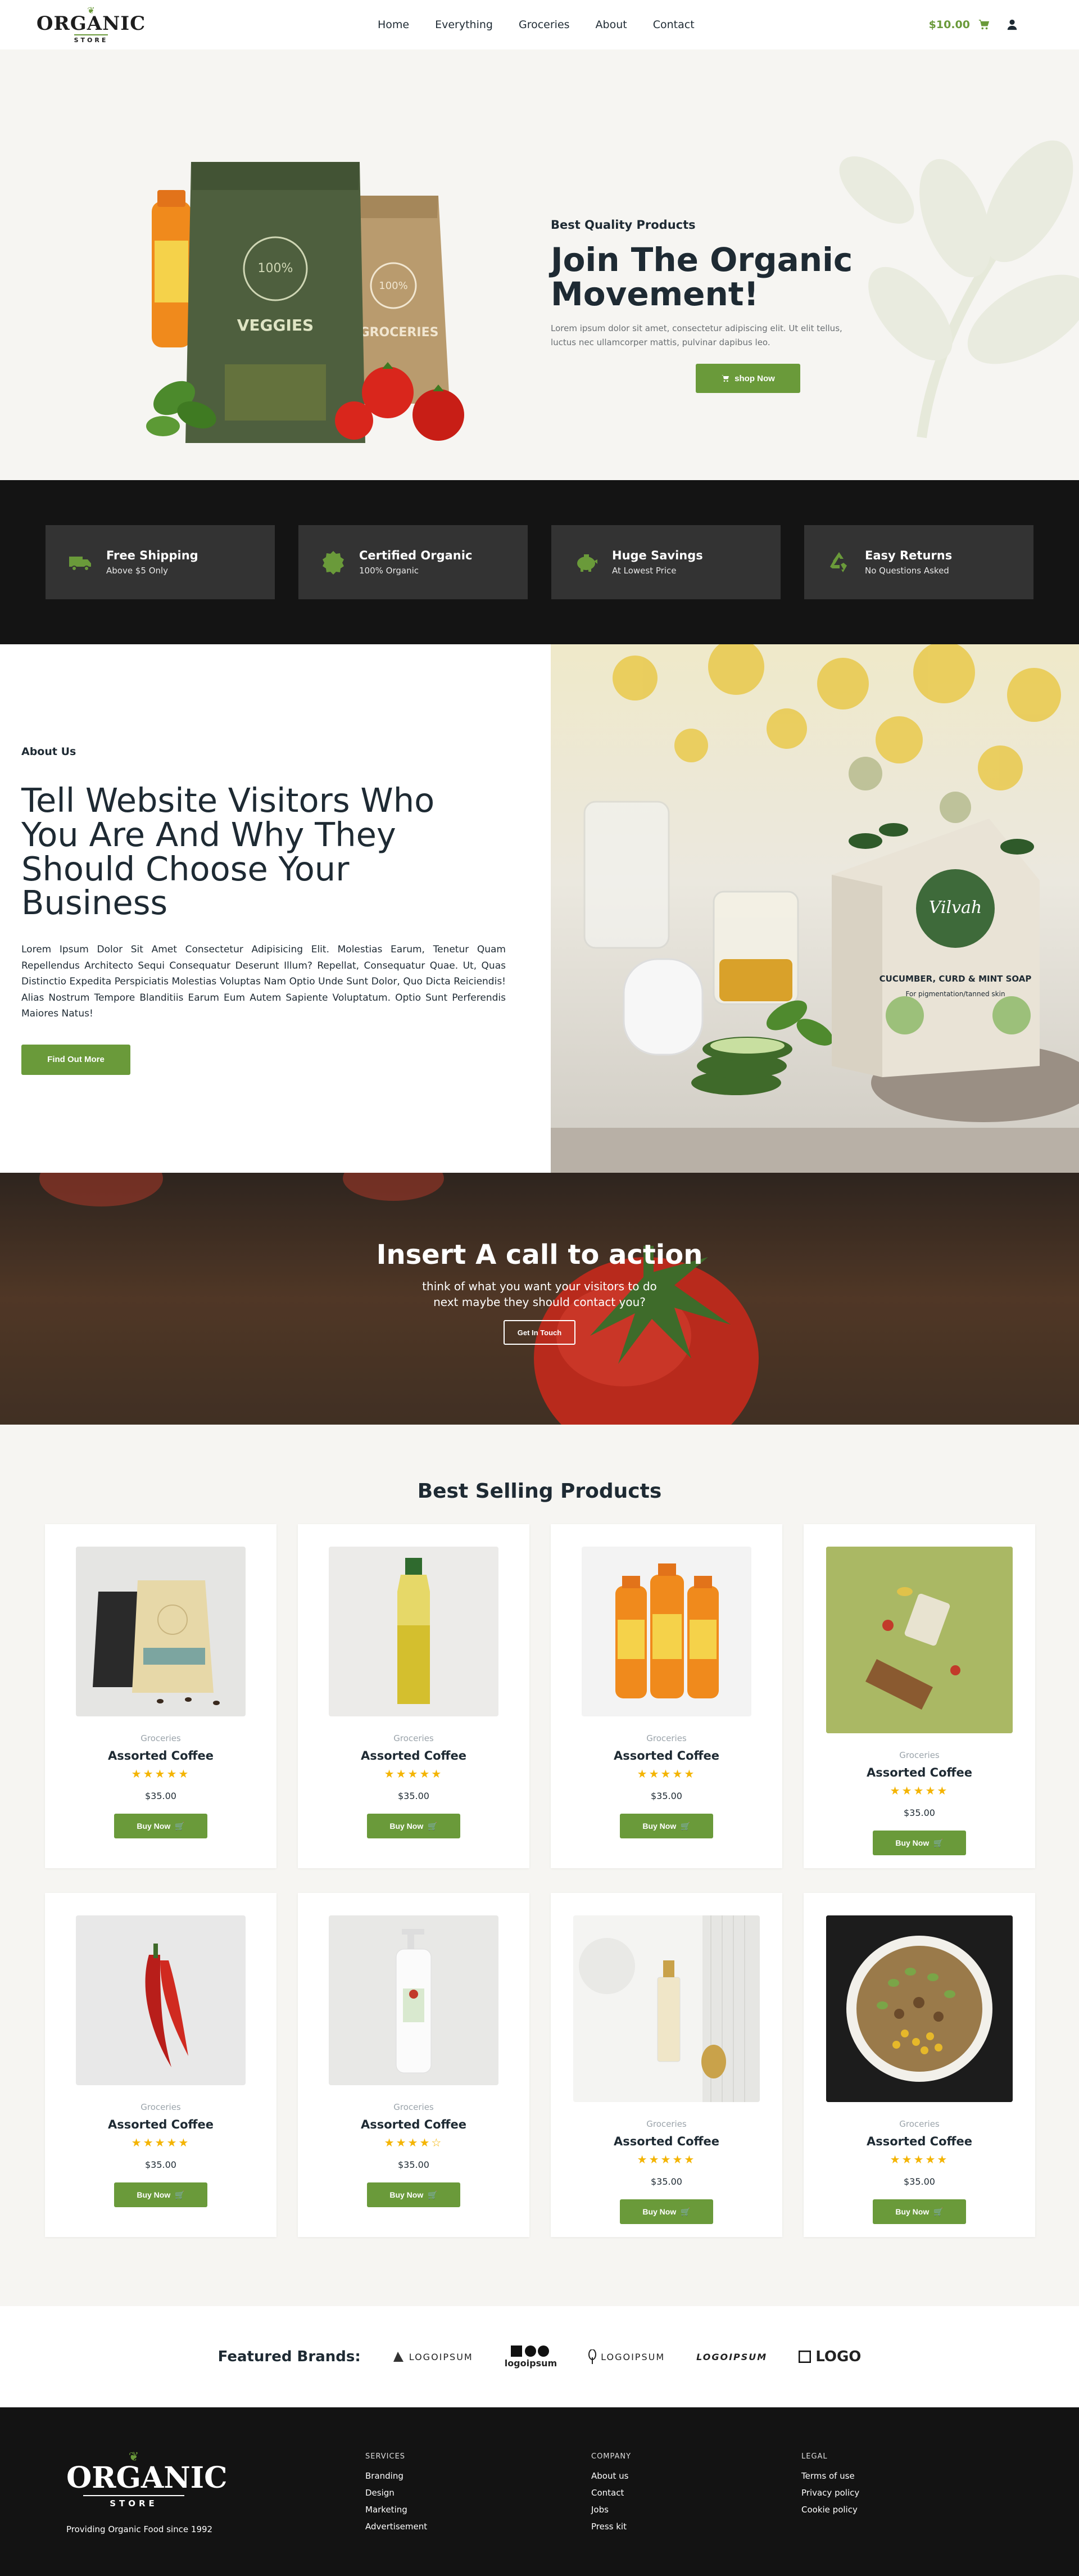  Describe the element at coordinates (137, 571) in the screenshot. I see `feature-subtitle: Above $5 Only` at that location.